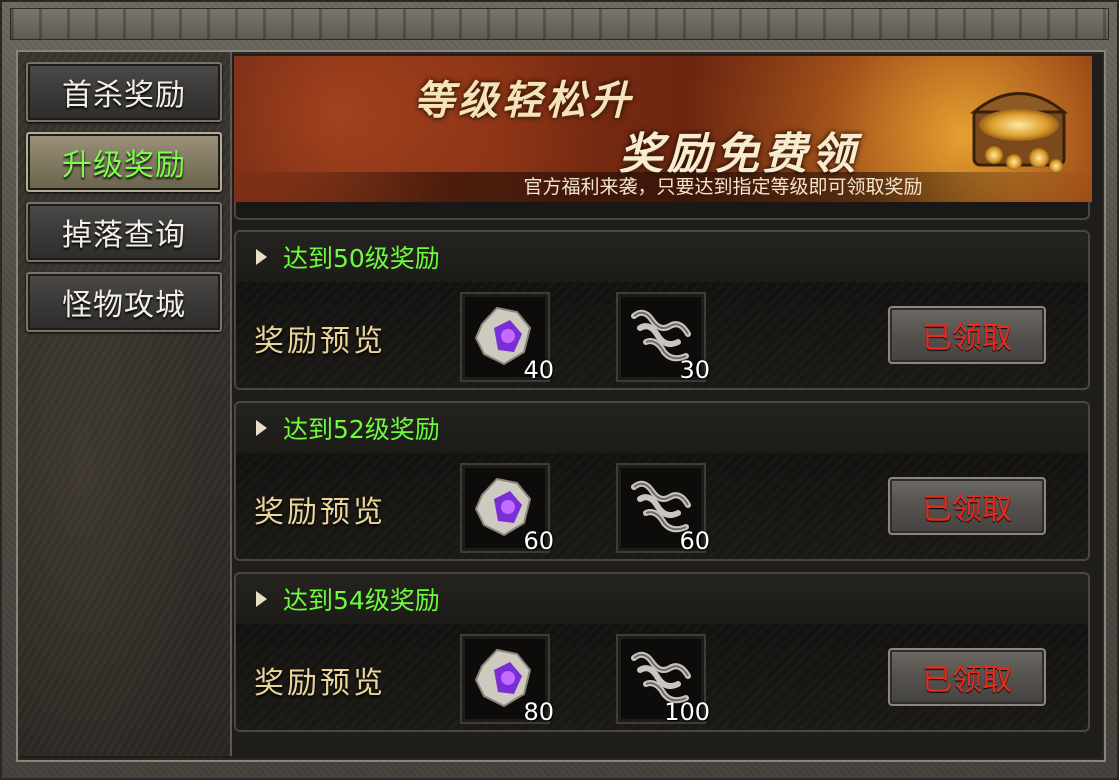 The image size is (1119, 780). I want to click on tab-level-up-rewards: 升级奖励, so click(124, 162).